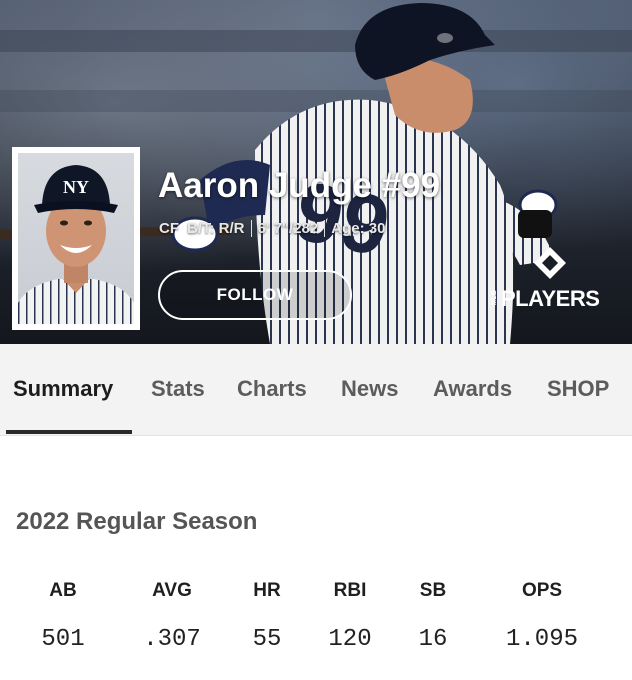 This screenshot has width=632, height=680. Describe the element at coordinates (472, 389) in the screenshot. I see `tab-awards: Awards` at that location.